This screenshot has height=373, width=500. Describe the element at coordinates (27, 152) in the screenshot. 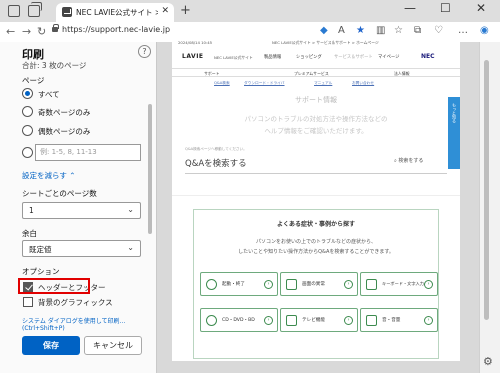

I see `radio-custom` at that location.